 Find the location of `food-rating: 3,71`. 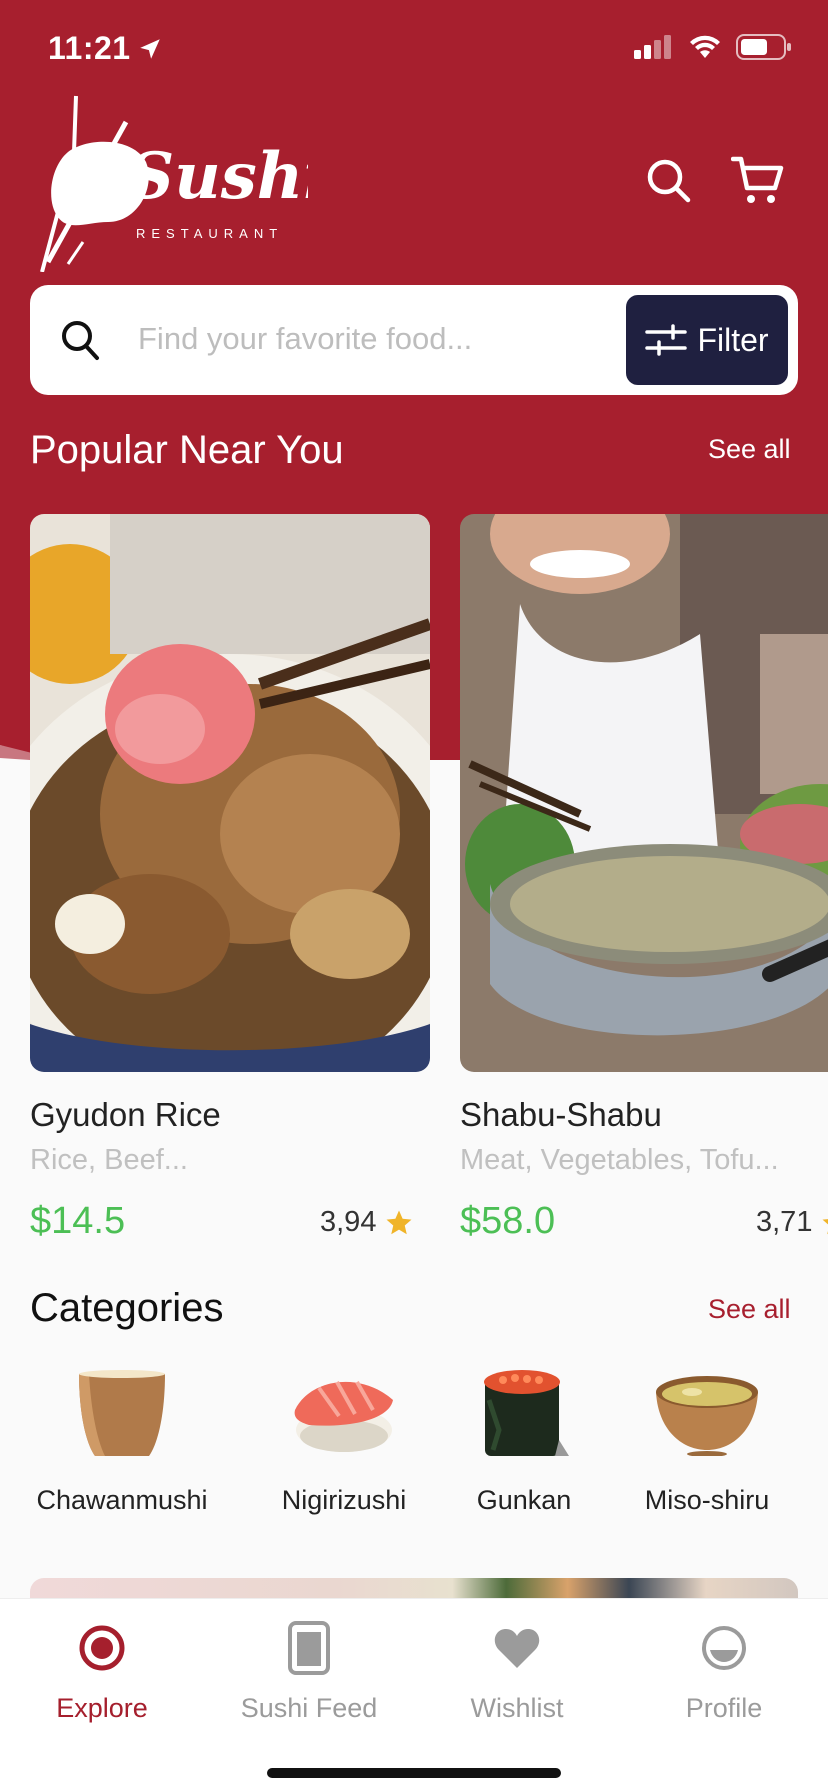

food-rating: 3,71 is located at coordinates (792, 1222).